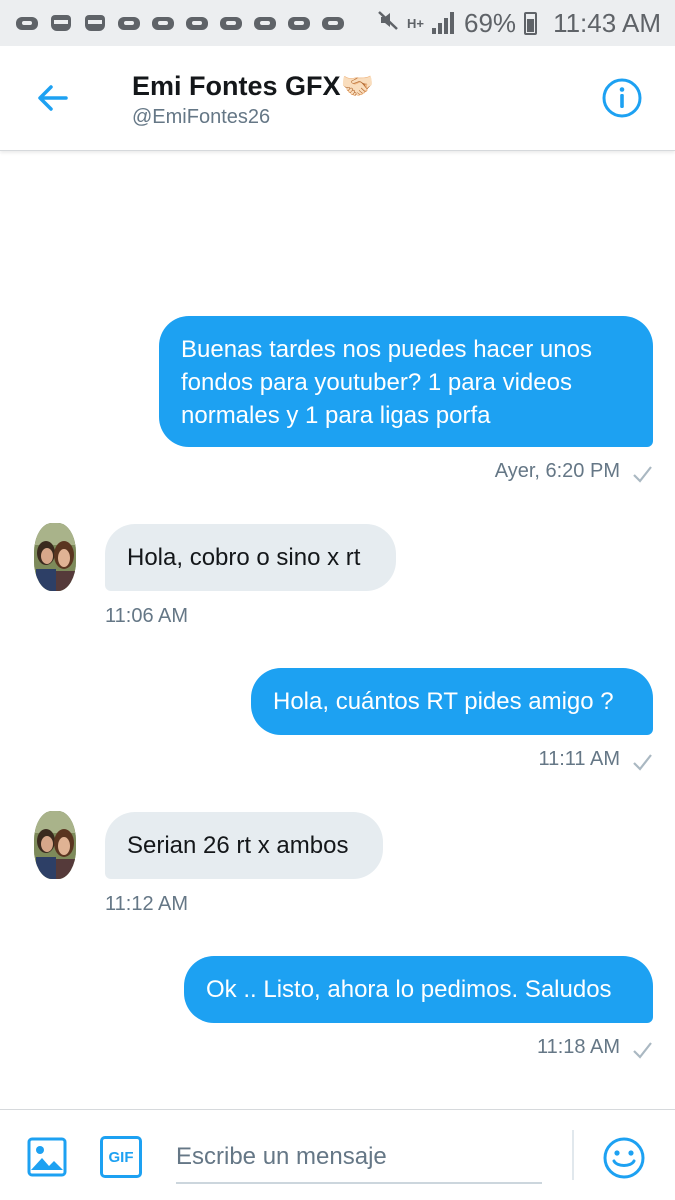 Image resolution: width=675 pixels, height=1200 pixels. I want to click on gif-button: GIF, so click(121, 1157).